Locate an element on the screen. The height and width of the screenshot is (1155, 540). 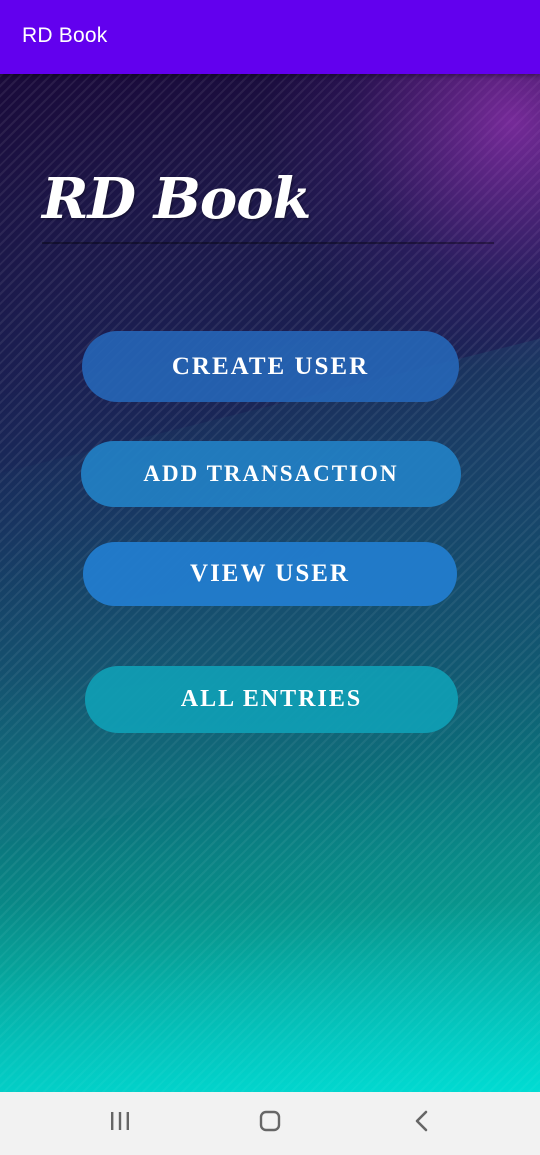
back-icon is located at coordinates (422, 1123).